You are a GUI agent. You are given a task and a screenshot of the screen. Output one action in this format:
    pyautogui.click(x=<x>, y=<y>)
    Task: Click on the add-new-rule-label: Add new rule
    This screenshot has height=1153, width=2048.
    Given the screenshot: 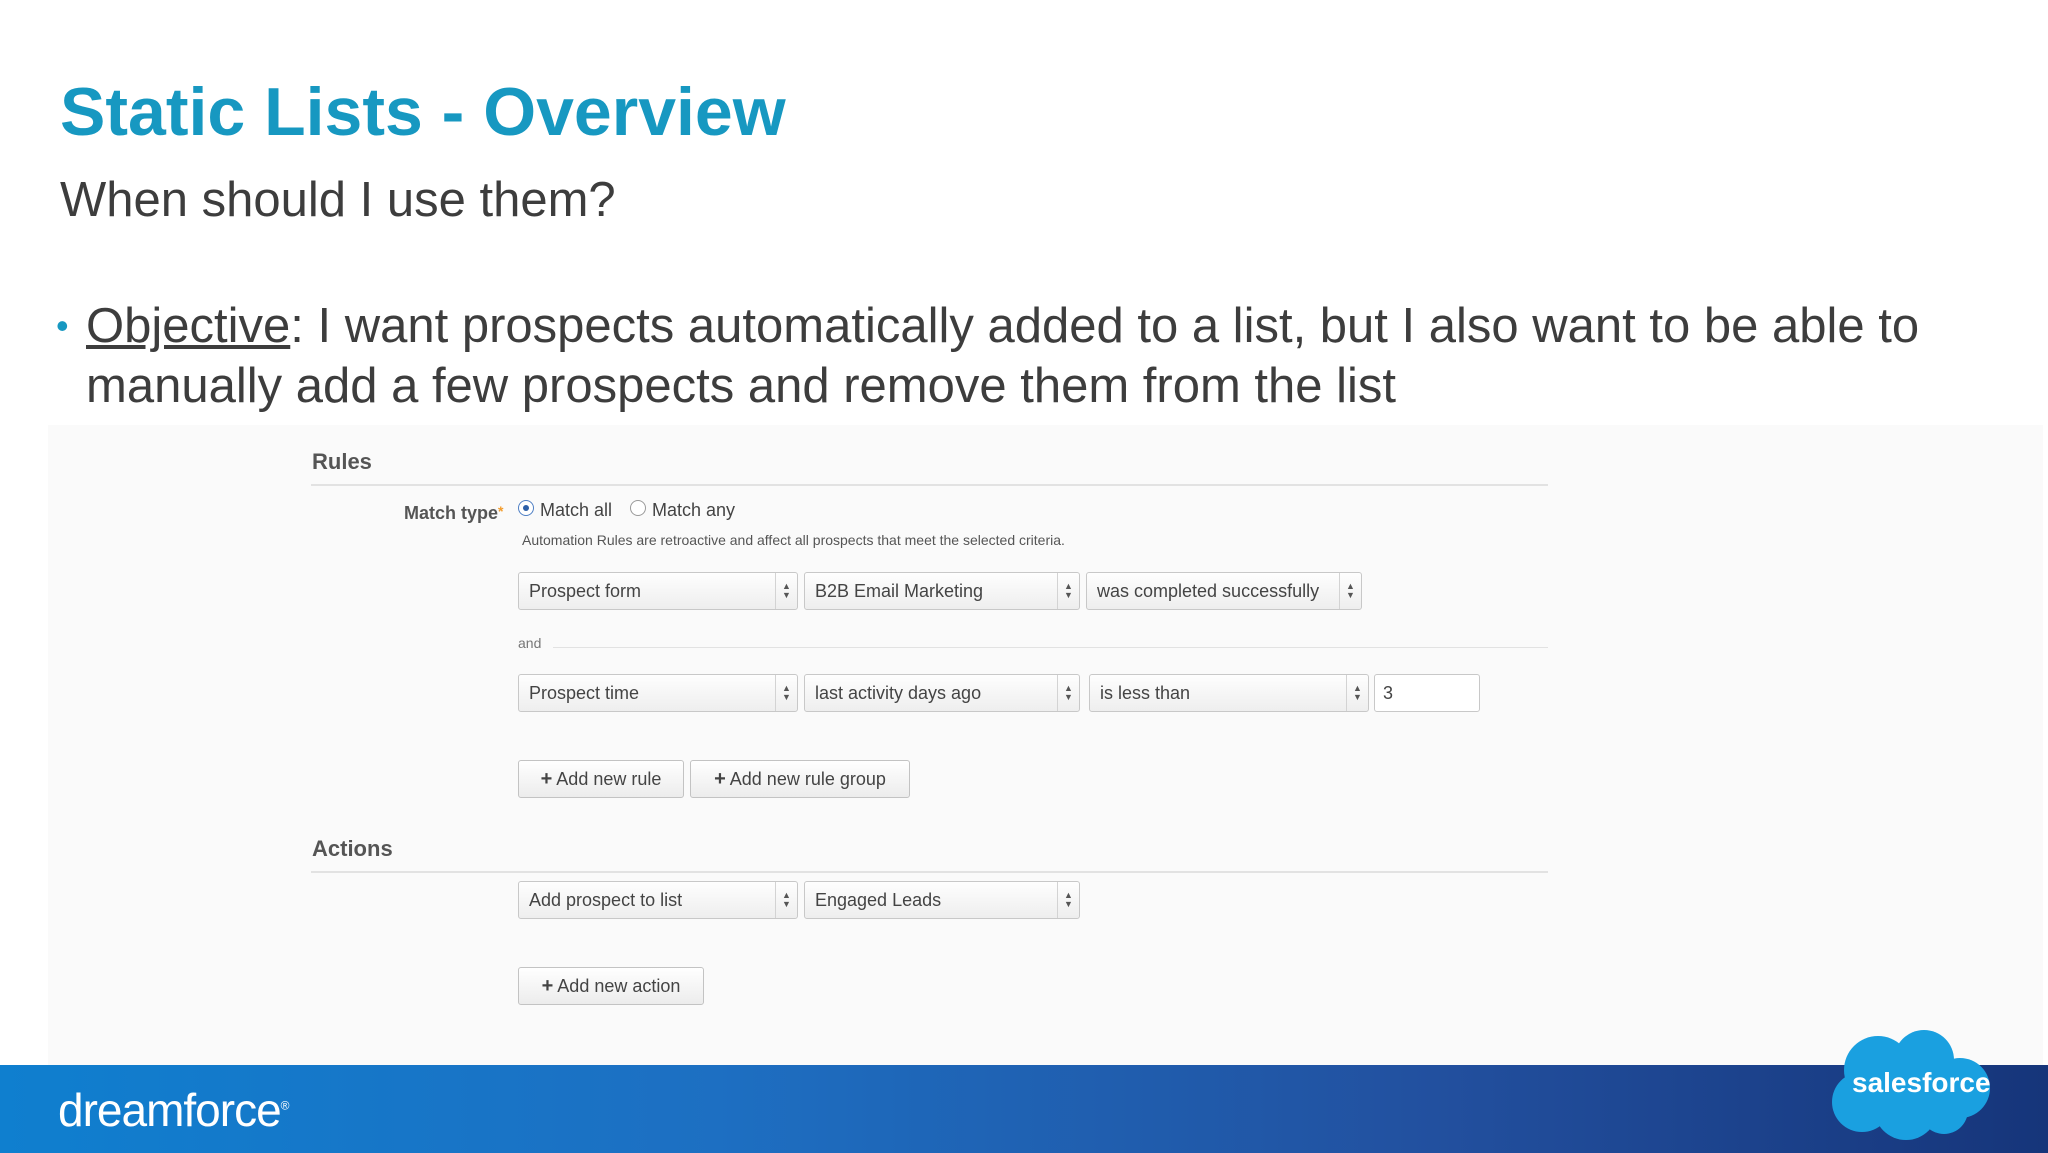 What is the action you would take?
    pyautogui.click(x=609, y=779)
    